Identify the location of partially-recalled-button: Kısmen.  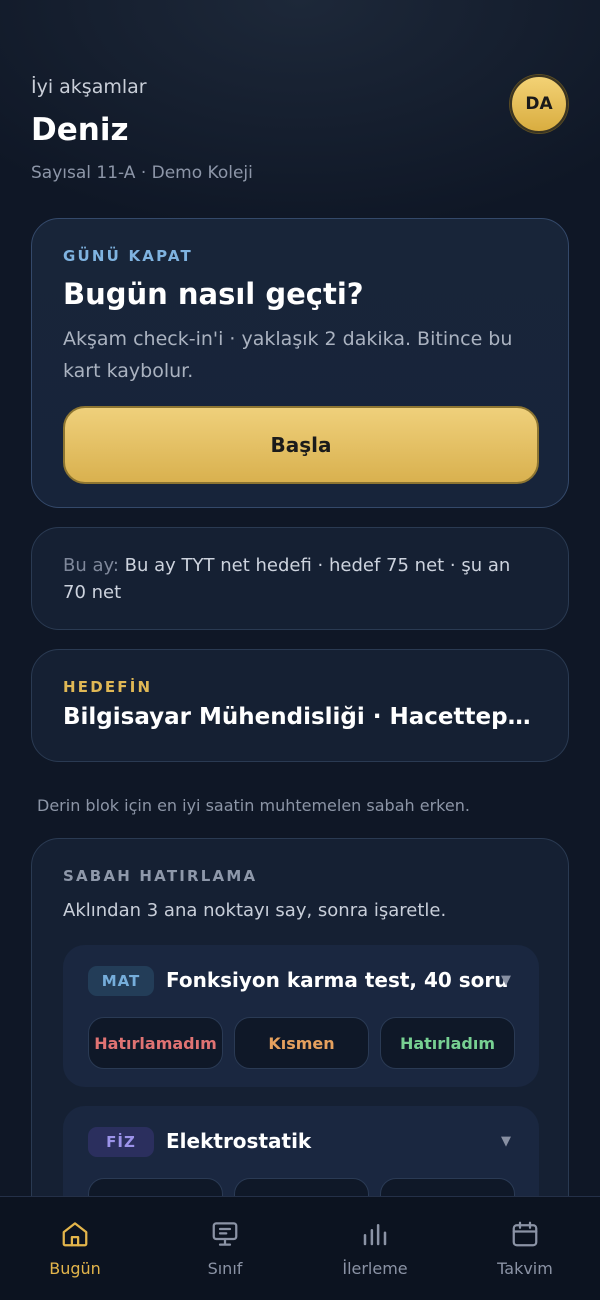
(301, 1043).